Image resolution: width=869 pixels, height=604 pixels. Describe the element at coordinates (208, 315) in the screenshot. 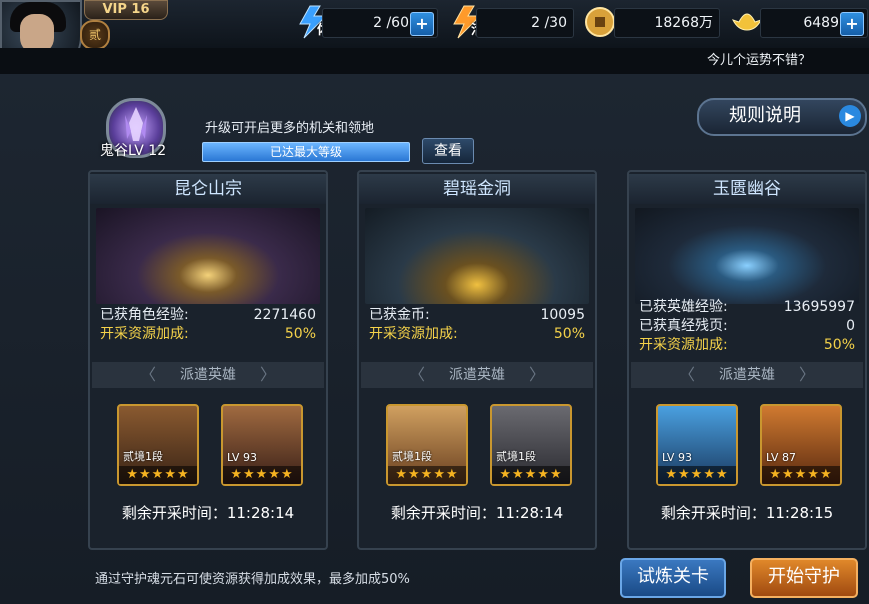

I see `stat-row: 已获角色经验: 2271460` at that location.